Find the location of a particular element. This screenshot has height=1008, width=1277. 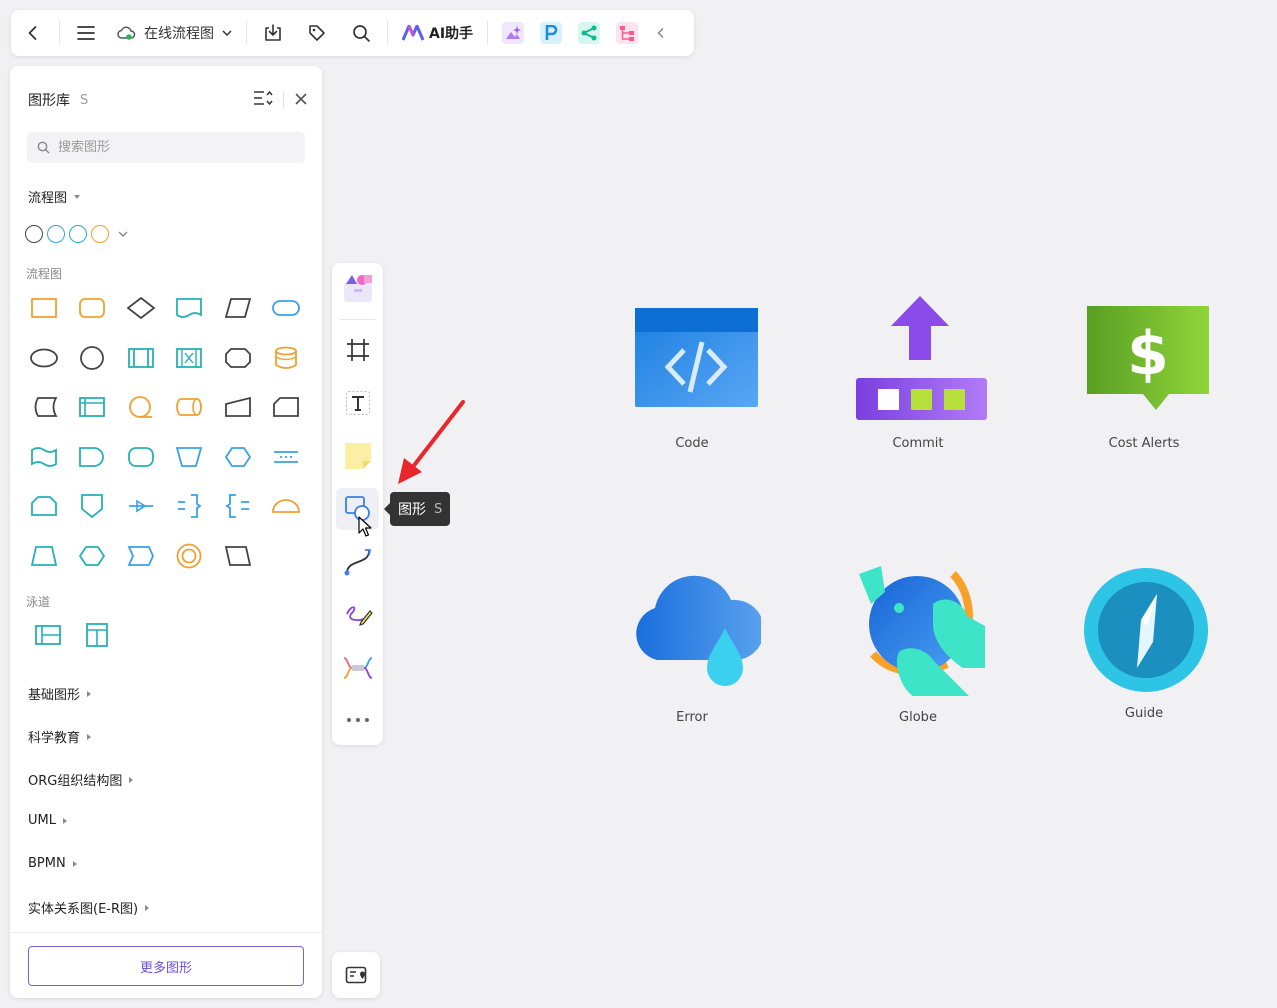

shape-off-page-connector is located at coordinates (92, 506).